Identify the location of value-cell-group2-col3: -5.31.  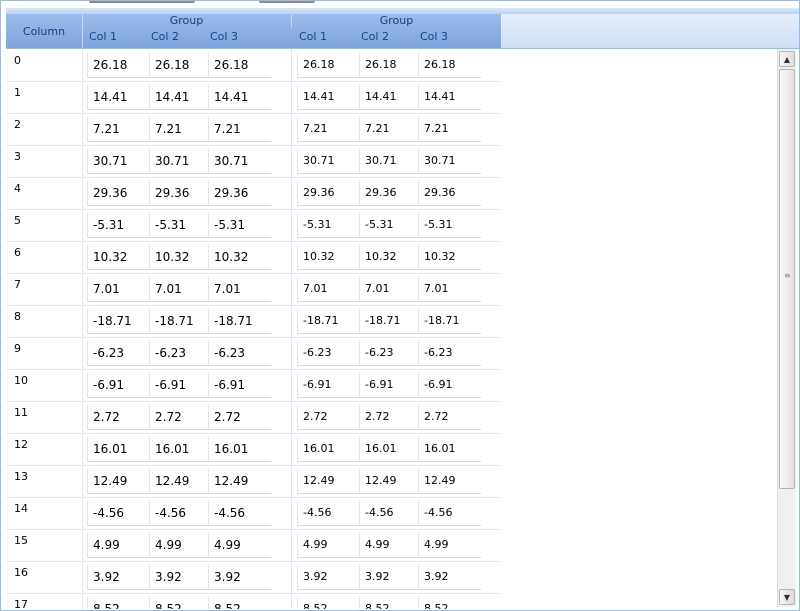
(449, 225).